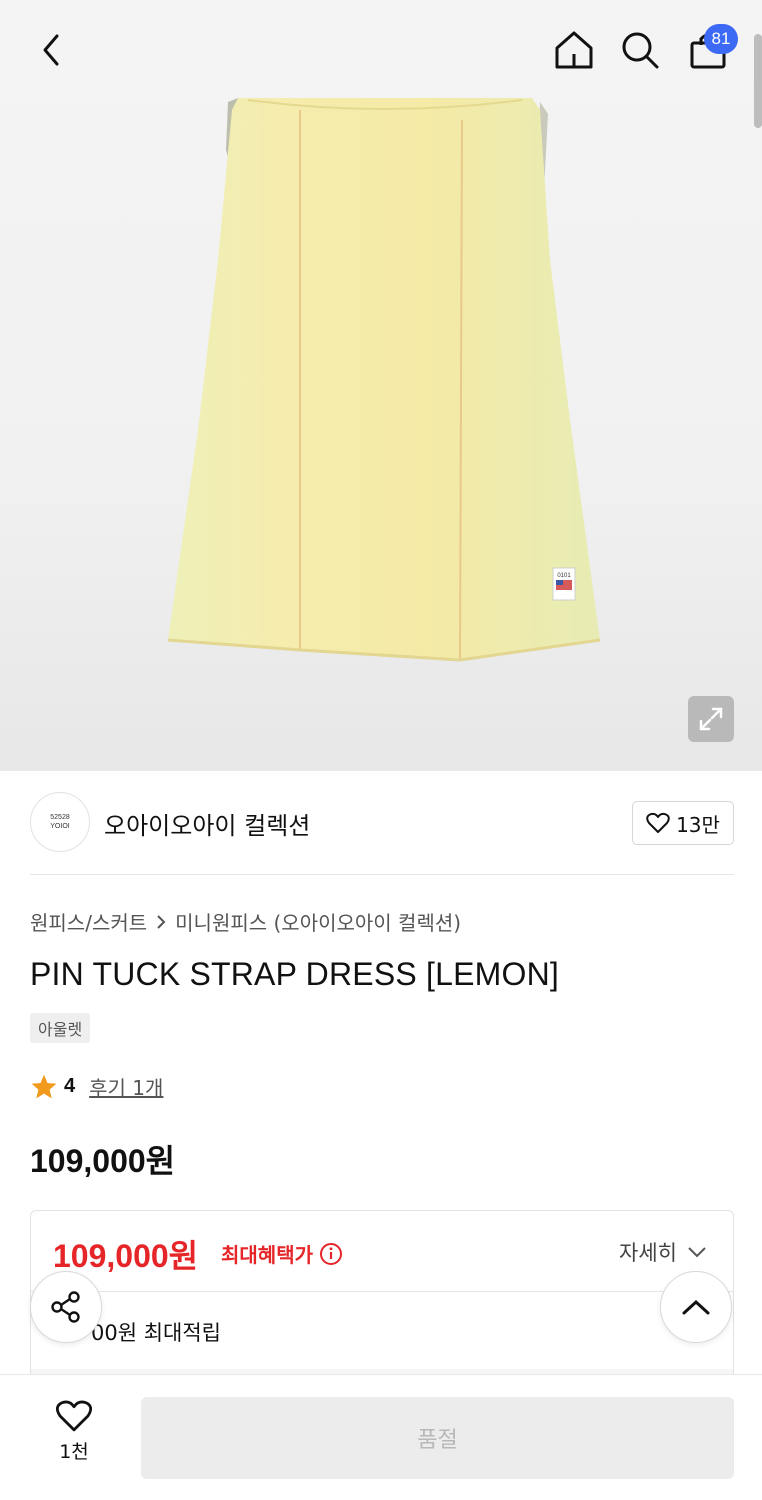  I want to click on star-icon, so click(44, 1086).